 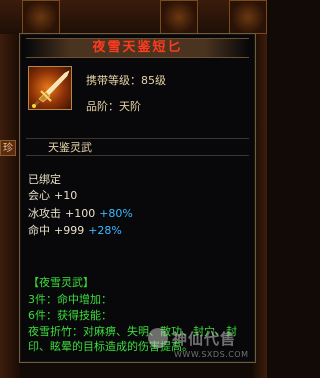 I want to click on set-bonus-line: 6件：获得技能：, so click(x=70, y=315).